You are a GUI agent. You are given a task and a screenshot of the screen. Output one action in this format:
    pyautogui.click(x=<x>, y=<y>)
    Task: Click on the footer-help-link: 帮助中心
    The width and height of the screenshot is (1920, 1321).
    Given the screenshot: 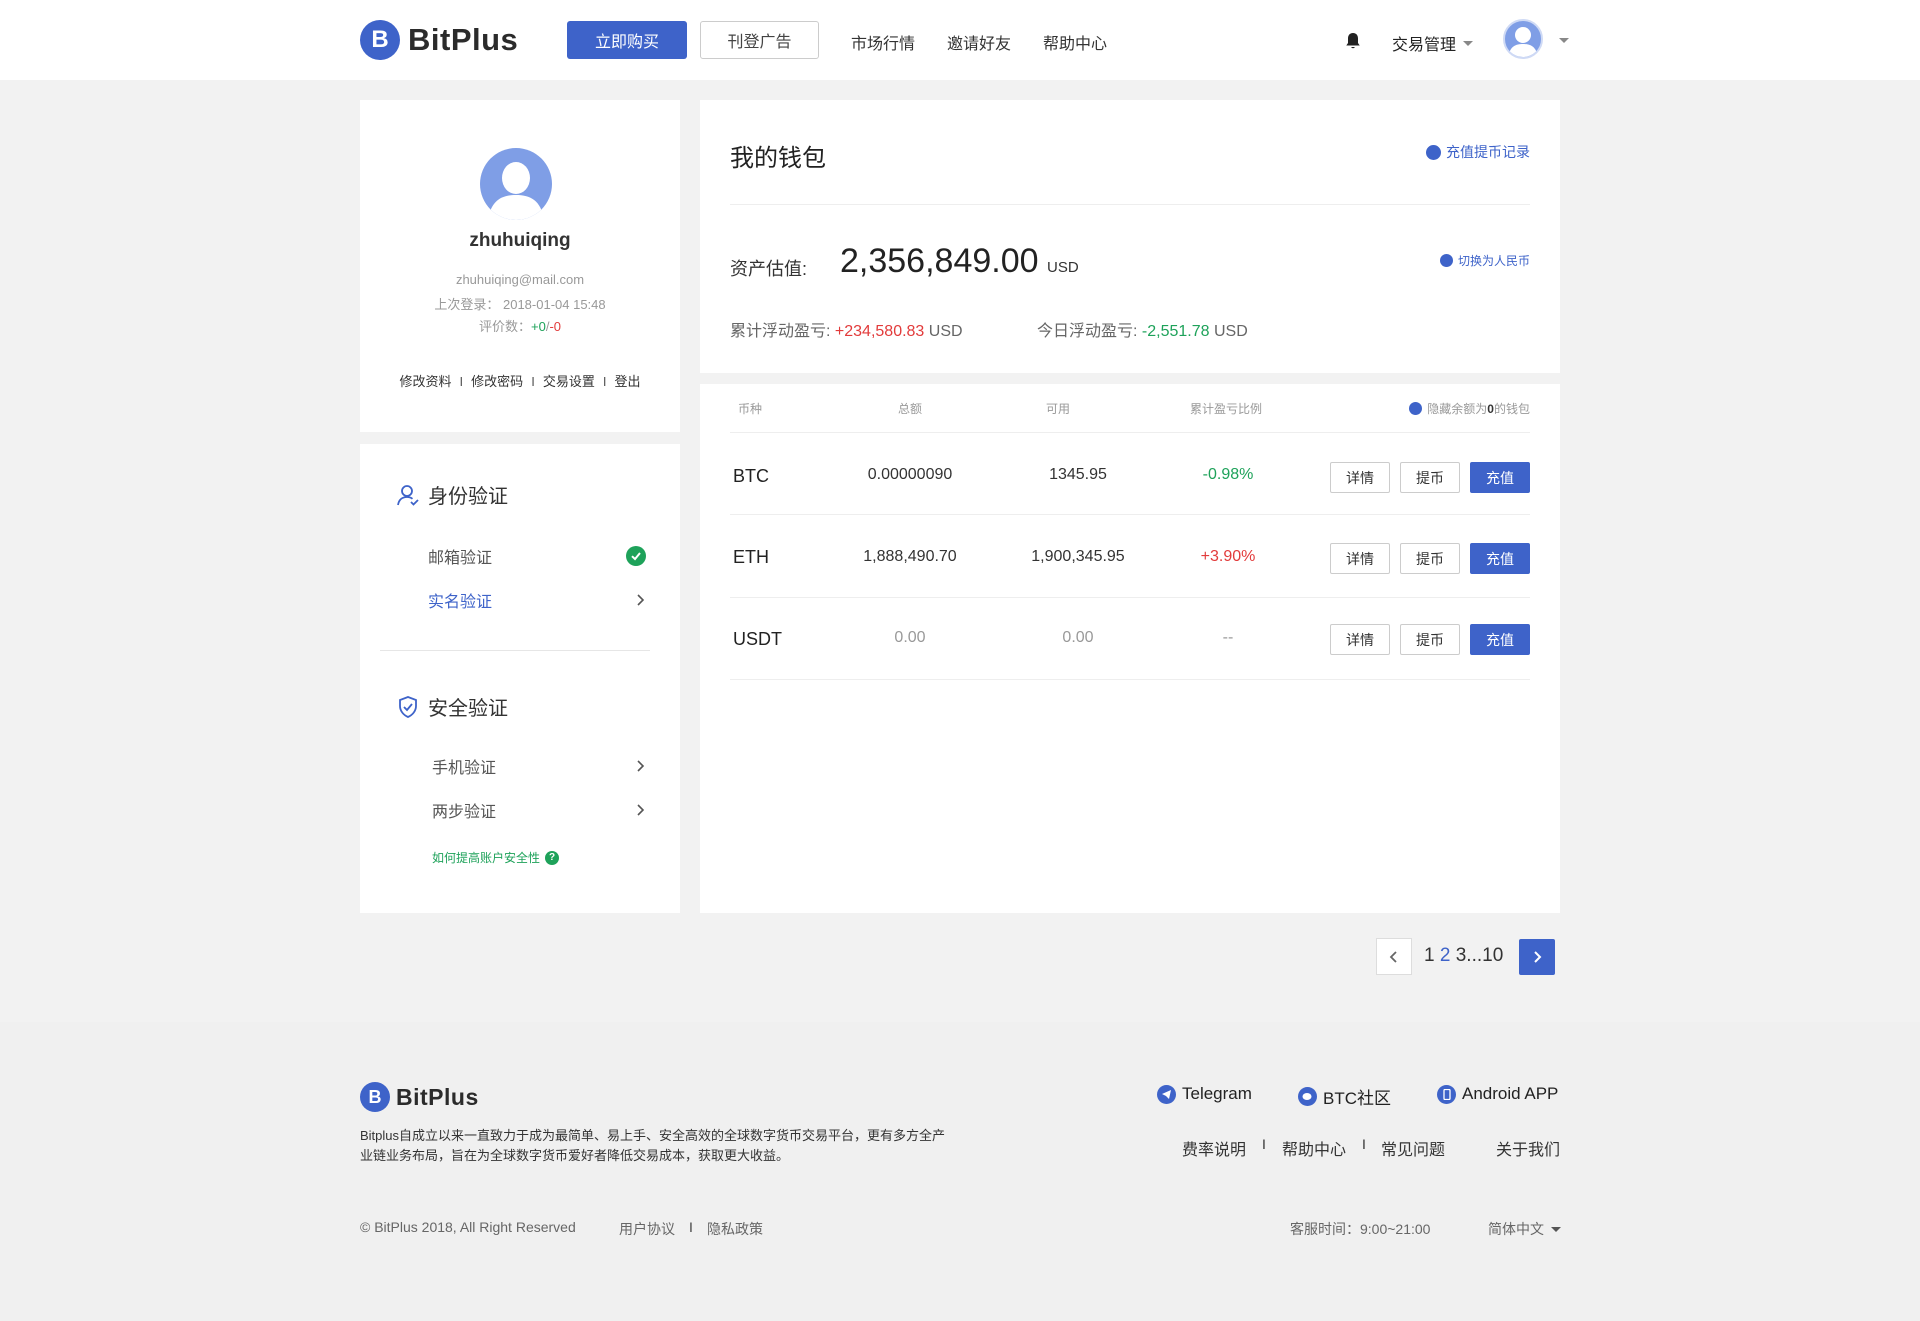 What is the action you would take?
    pyautogui.click(x=1314, y=1148)
    